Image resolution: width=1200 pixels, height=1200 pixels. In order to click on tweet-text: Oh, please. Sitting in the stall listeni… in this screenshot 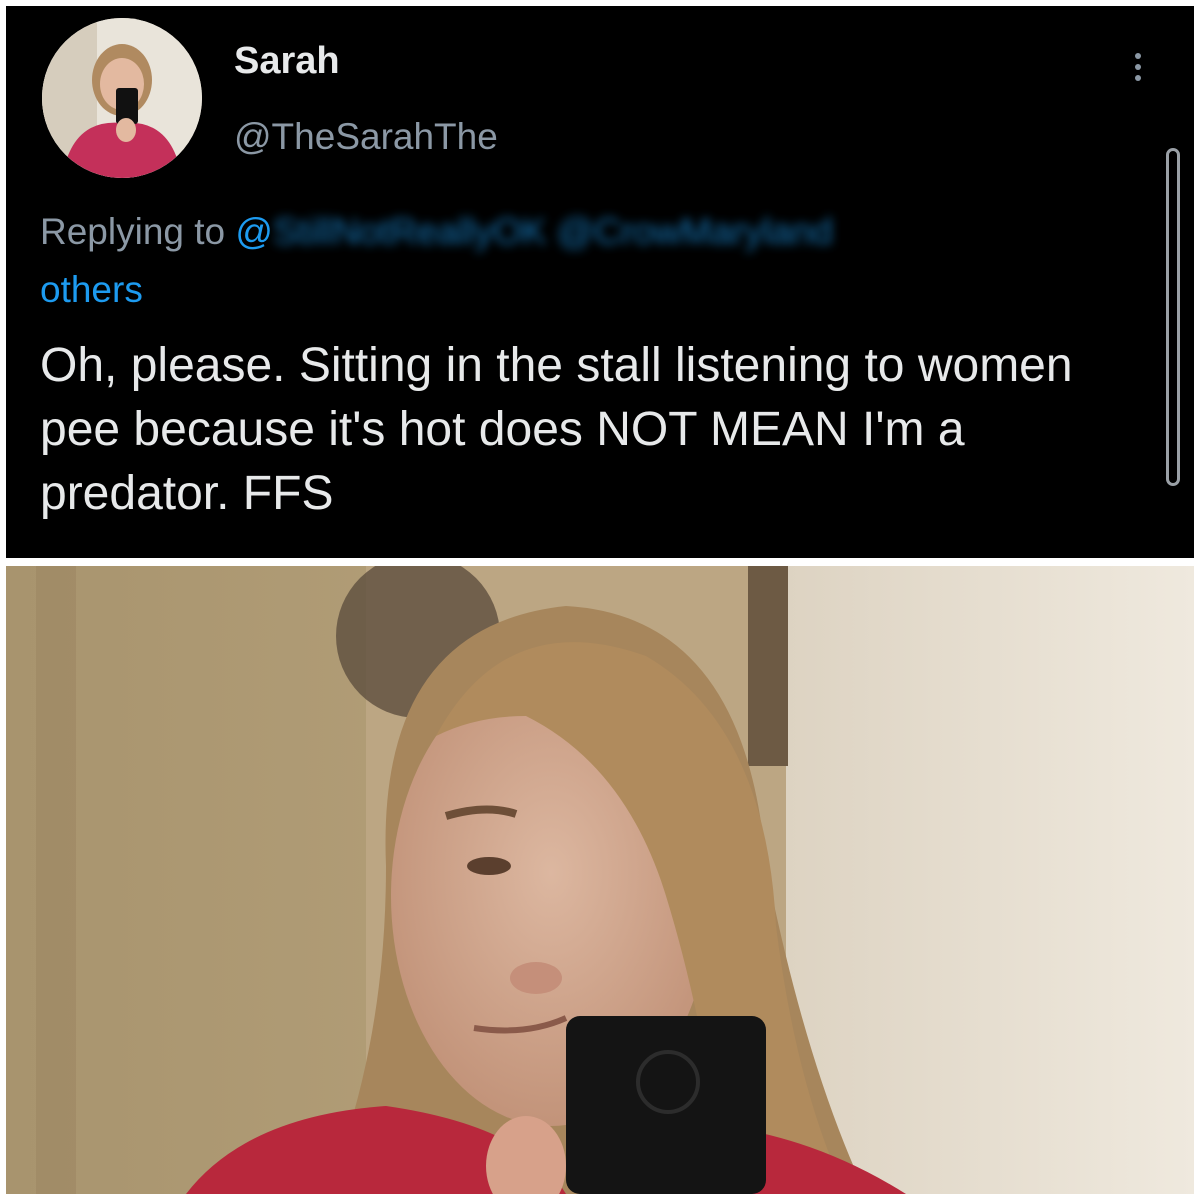, I will do `click(556, 429)`.